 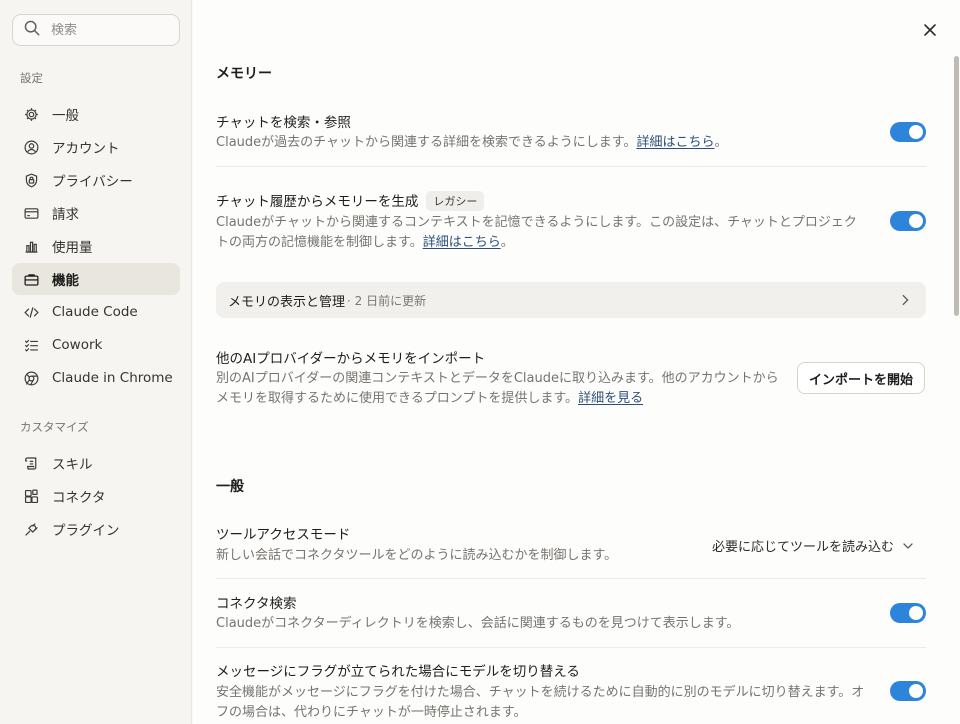 What do you see at coordinates (96, 213) in the screenshot?
I see `sidebar-item-billing: 請求` at bounding box center [96, 213].